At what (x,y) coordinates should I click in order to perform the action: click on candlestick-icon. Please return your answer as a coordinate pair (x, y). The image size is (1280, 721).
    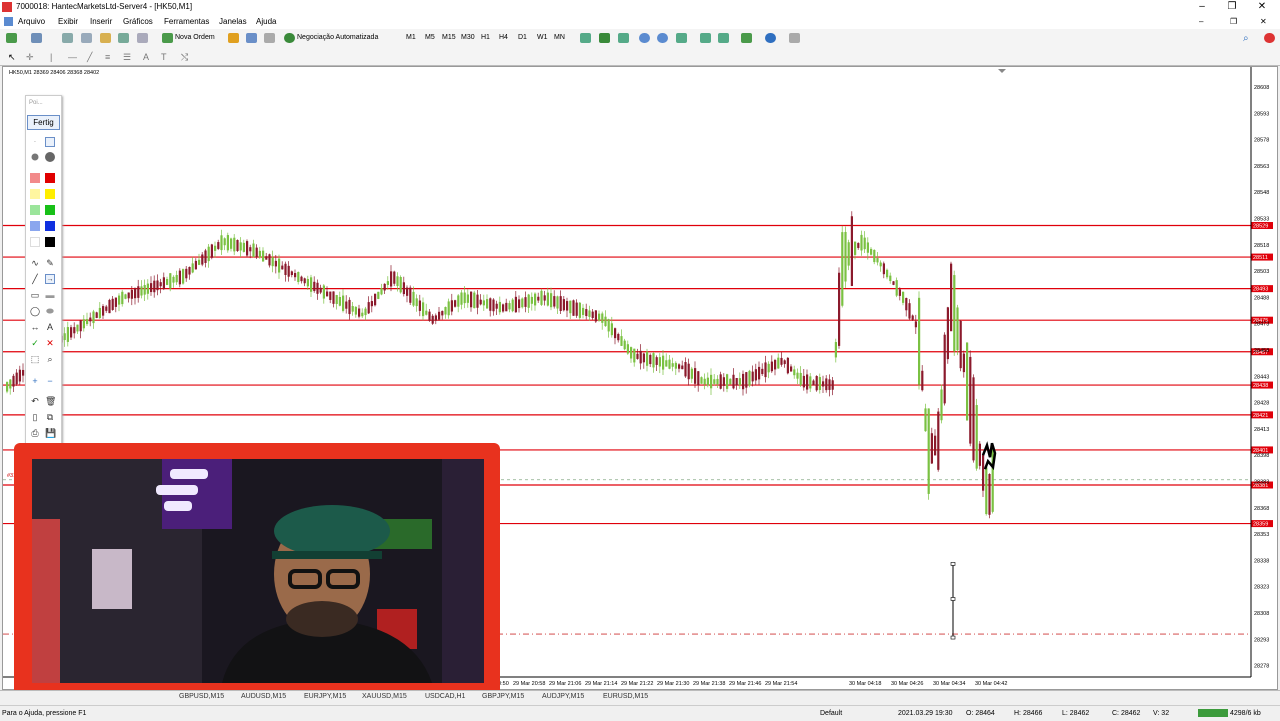
    Looking at the image, I should click on (604, 38).